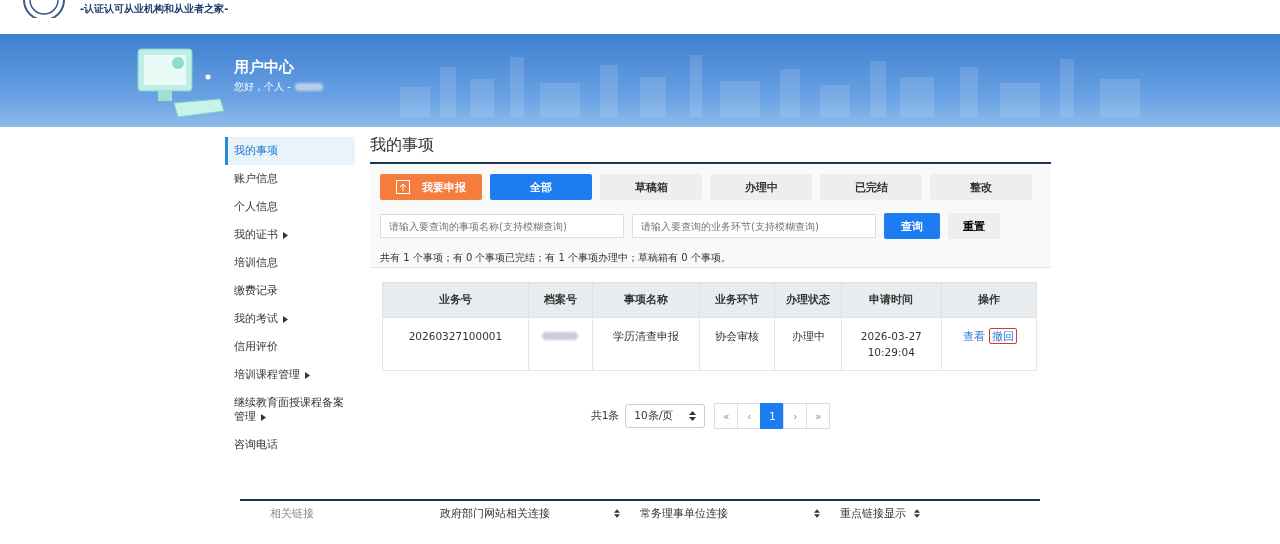  Describe the element at coordinates (290, 347) in the screenshot. I see `sidebar-item: 信用评价` at that location.